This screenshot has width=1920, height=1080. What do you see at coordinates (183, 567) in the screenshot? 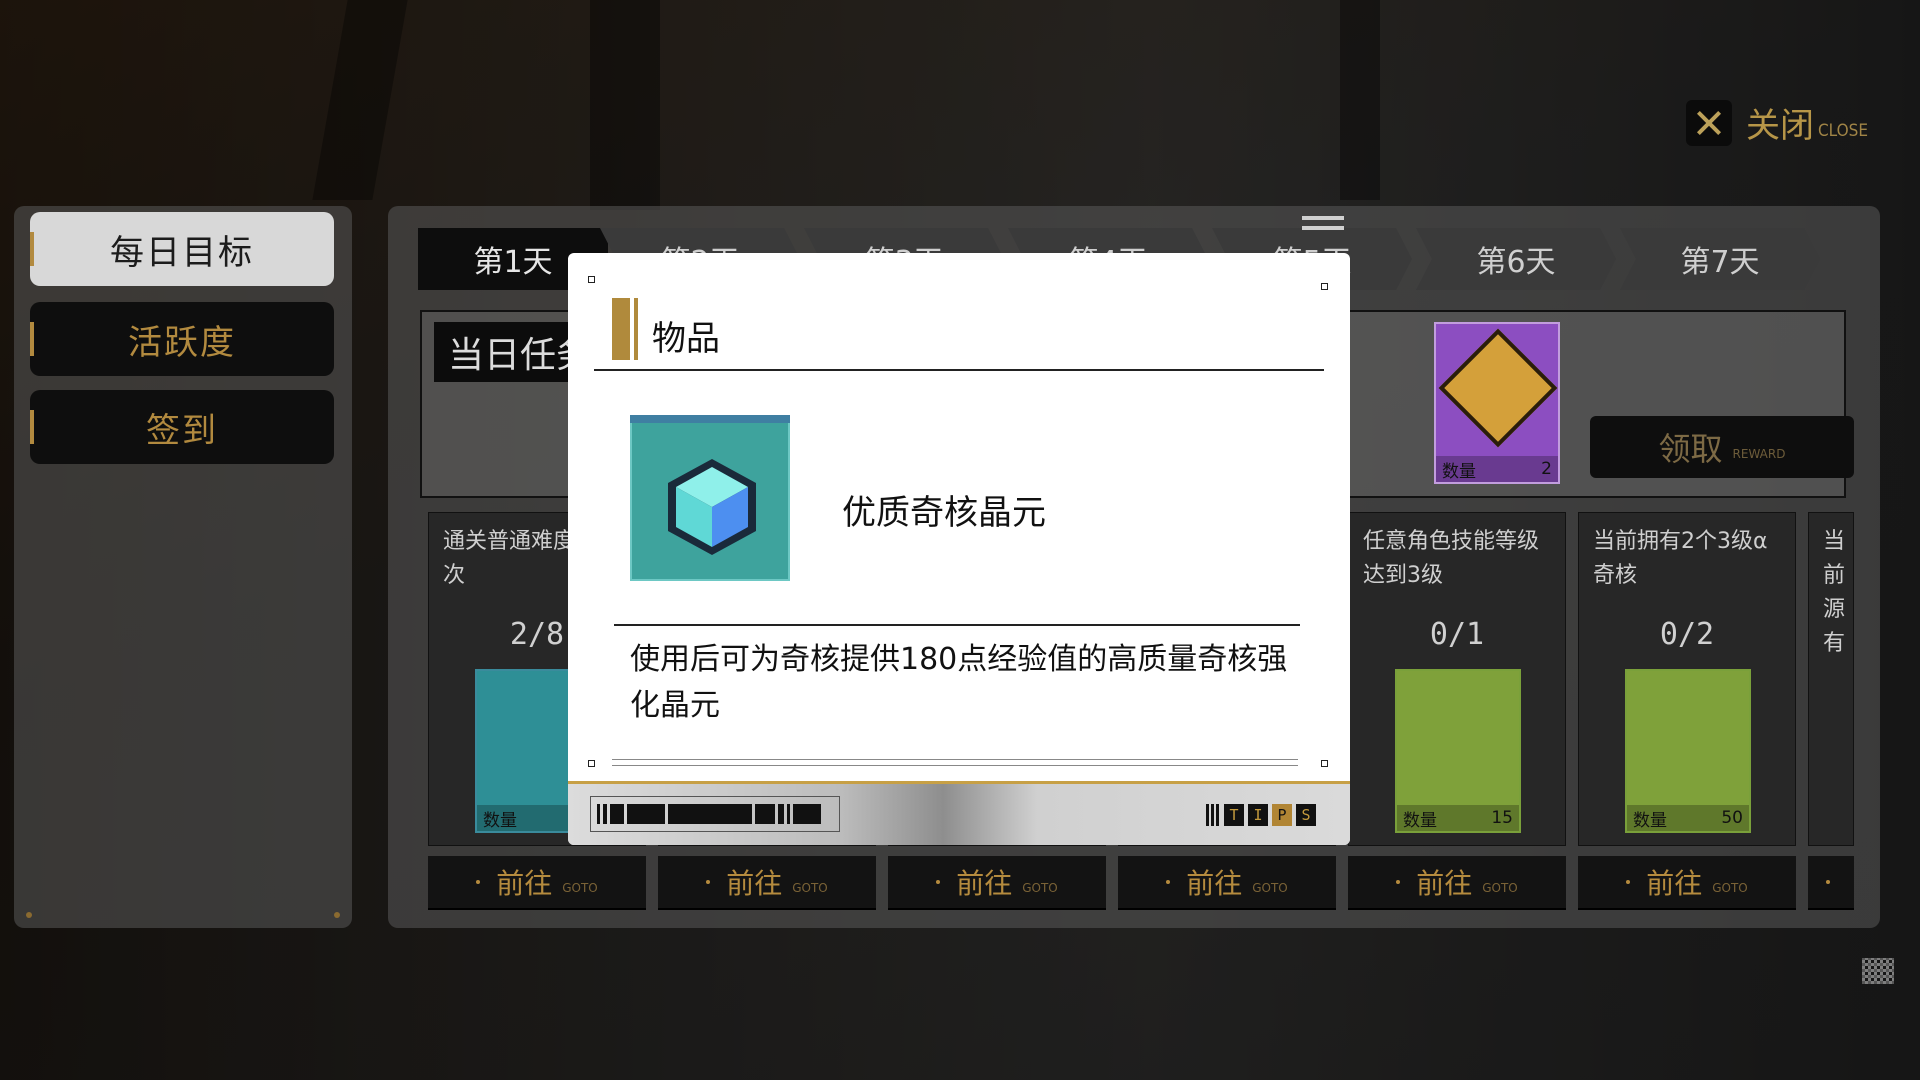
I see `sidebar: 每日目标 活跃度 签到` at bounding box center [183, 567].